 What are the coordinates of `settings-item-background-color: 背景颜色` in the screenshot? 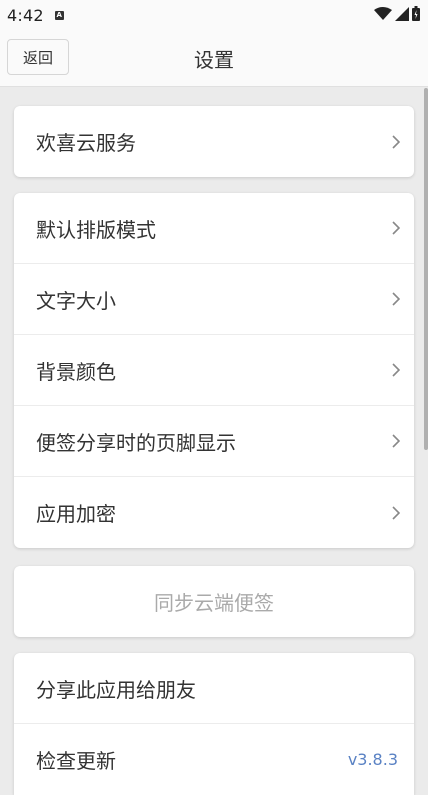 It's located at (214, 370).